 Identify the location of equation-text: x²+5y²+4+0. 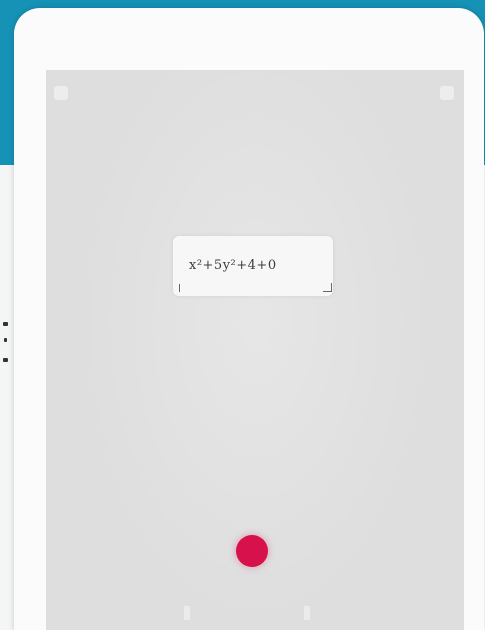
(233, 265).